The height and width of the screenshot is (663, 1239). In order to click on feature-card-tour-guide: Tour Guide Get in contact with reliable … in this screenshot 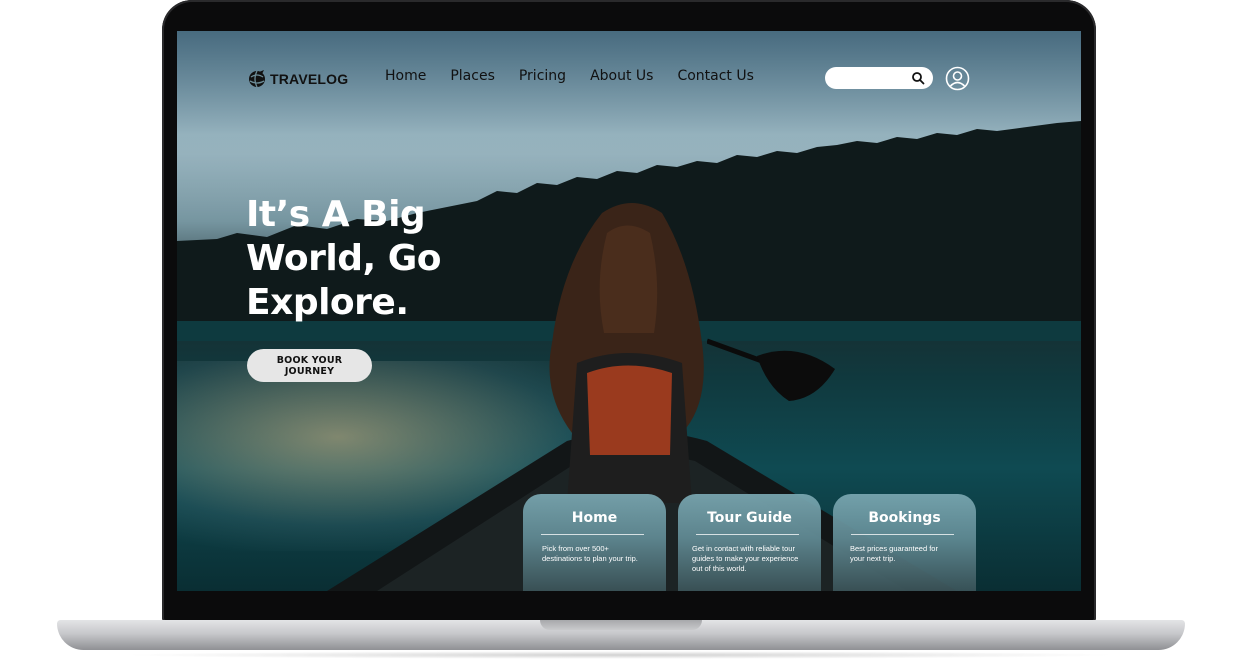, I will do `click(749, 542)`.